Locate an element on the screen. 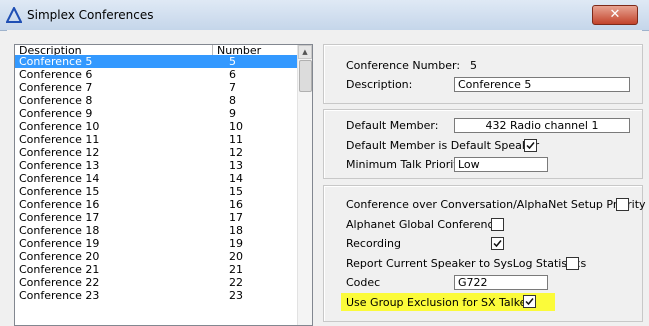 This screenshot has height=326, width=649. row-number: 16 is located at coordinates (236, 204).